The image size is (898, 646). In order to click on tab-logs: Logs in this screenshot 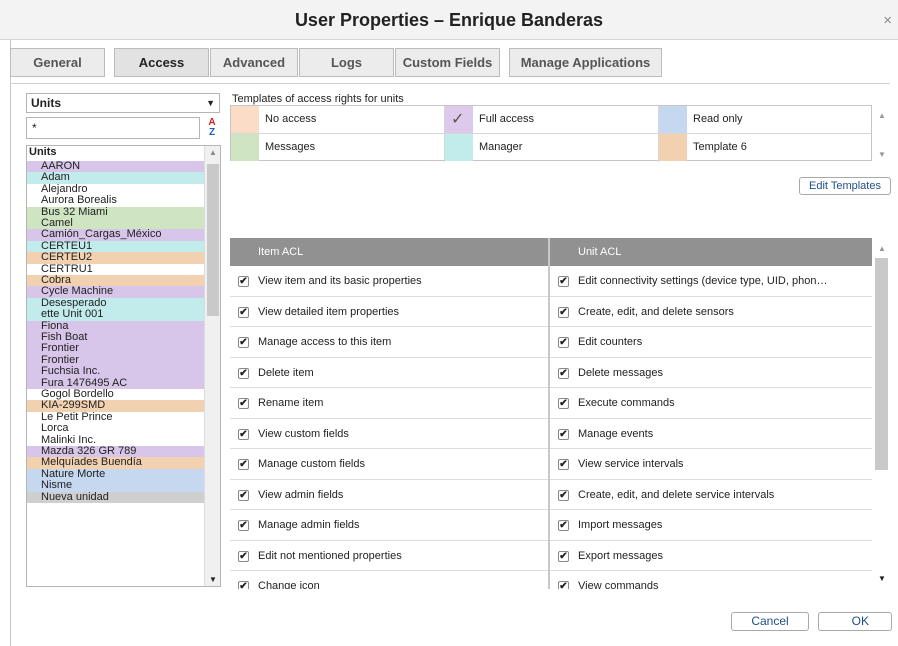, I will do `click(346, 62)`.